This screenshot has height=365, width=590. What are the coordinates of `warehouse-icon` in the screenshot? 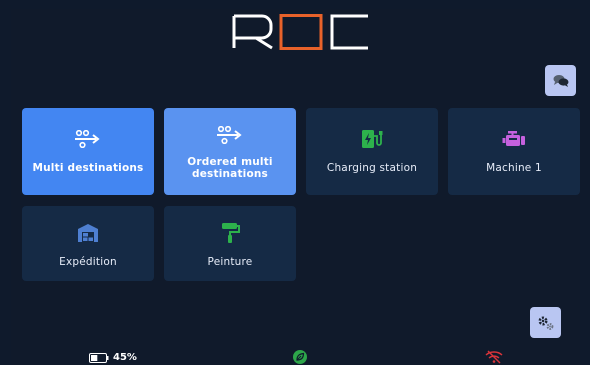 It's located at (88, 233).